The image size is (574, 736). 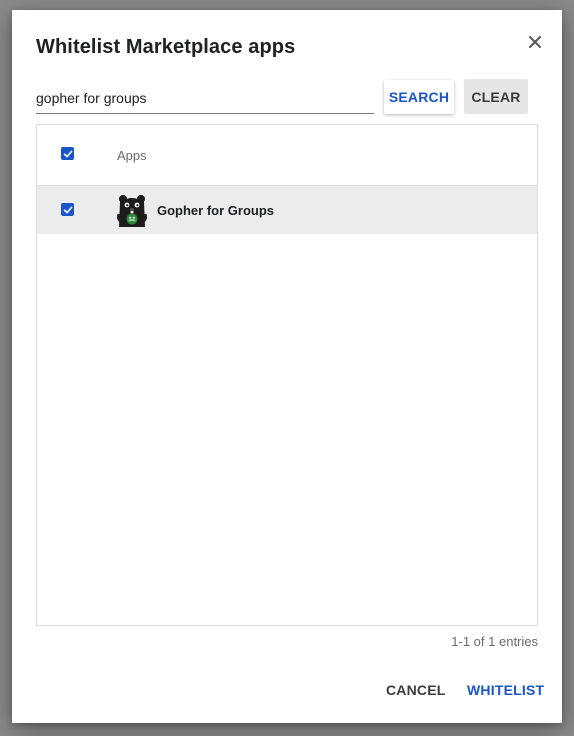 I want to click on search-row: SEARCH CLEAR, so click(x=287, y=97).